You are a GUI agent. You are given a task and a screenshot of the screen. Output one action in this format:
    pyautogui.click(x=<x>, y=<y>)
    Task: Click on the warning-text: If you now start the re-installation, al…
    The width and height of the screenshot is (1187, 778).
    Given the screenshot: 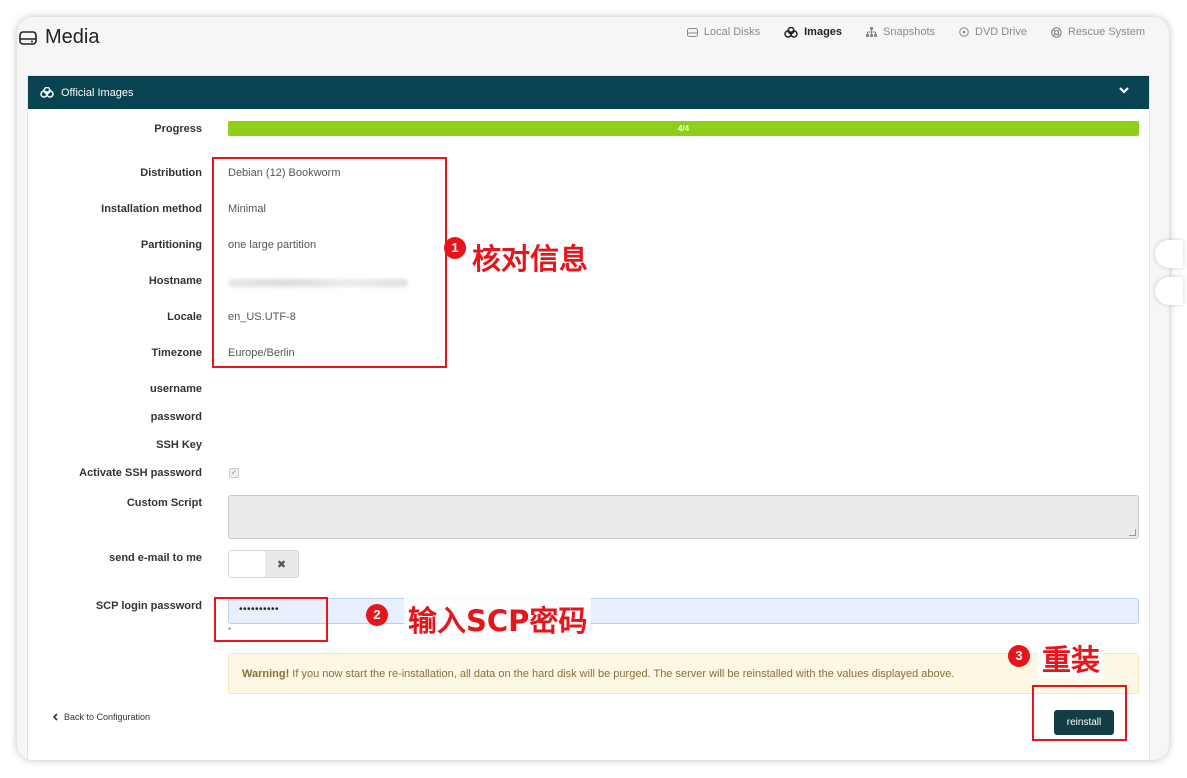 What is the action you would take?
    pyautogui.click(x=622, y=674)
    